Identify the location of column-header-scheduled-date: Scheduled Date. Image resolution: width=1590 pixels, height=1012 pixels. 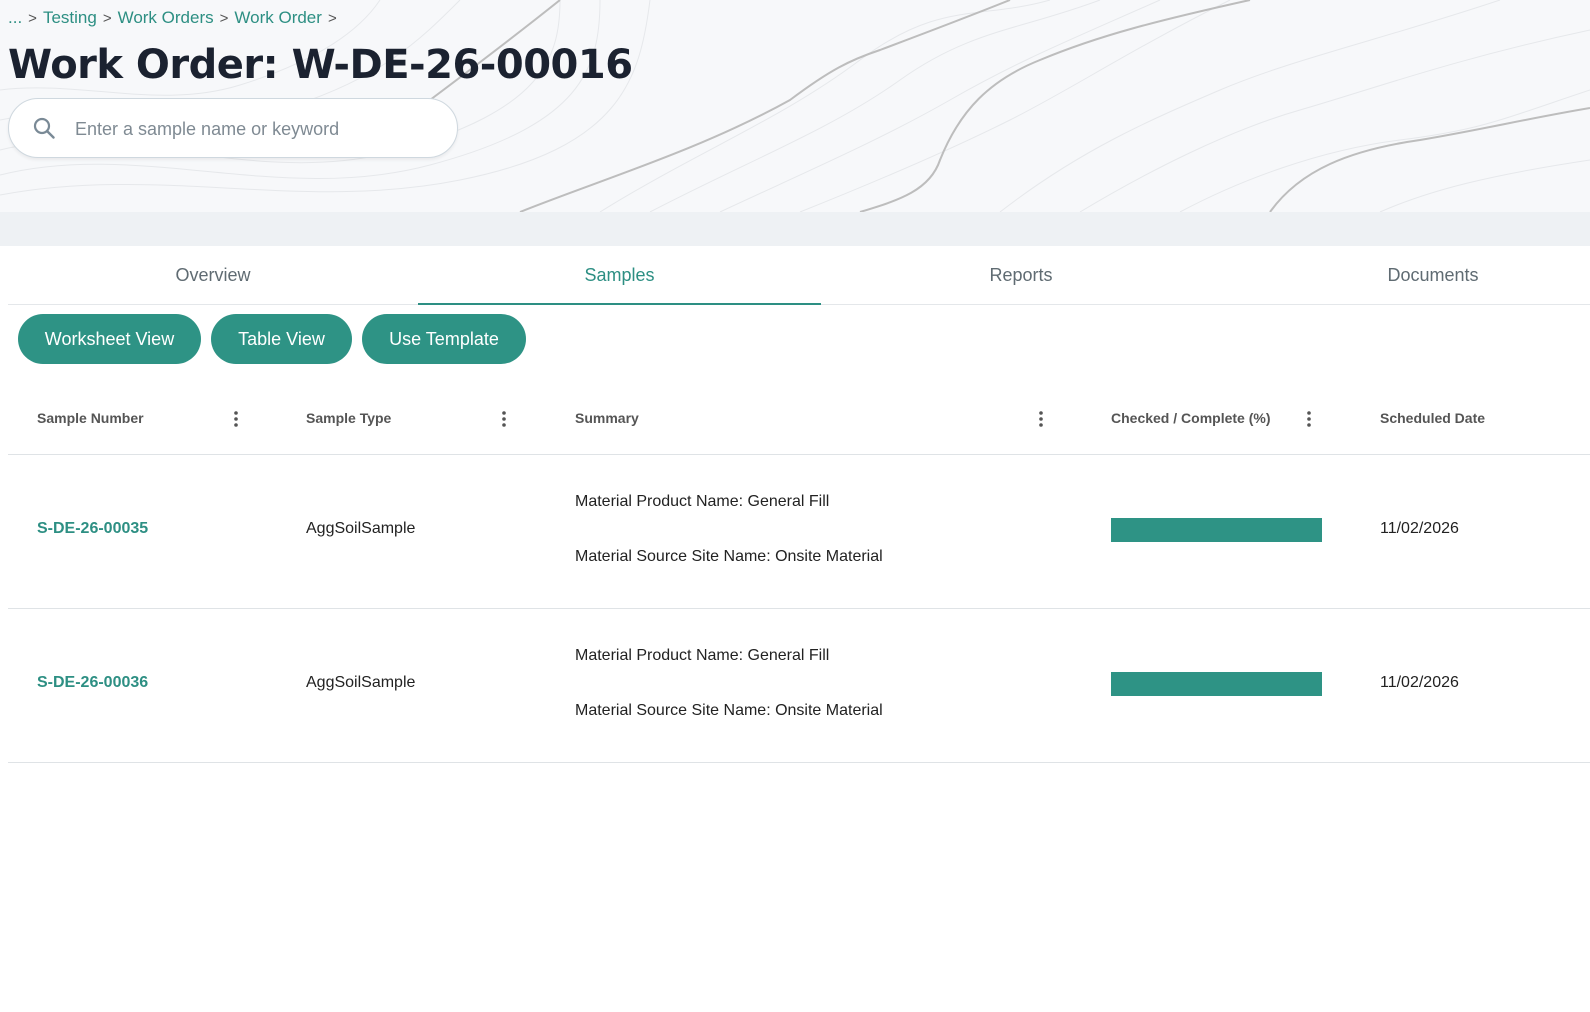
(1432, 423).